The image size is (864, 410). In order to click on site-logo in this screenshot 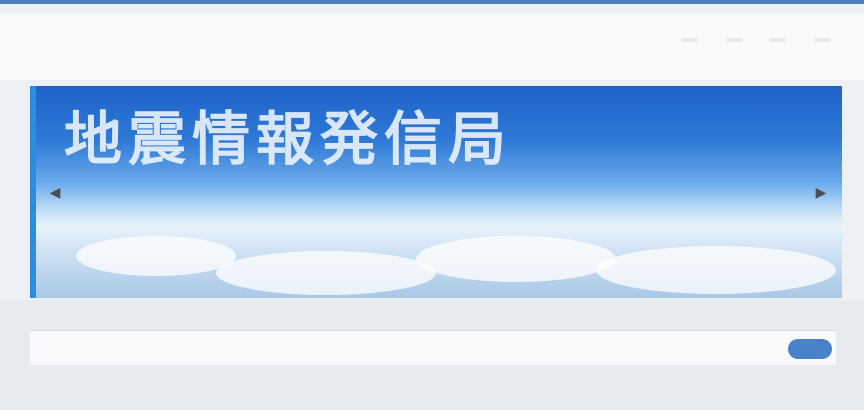, I will do `click(103, 50)`.